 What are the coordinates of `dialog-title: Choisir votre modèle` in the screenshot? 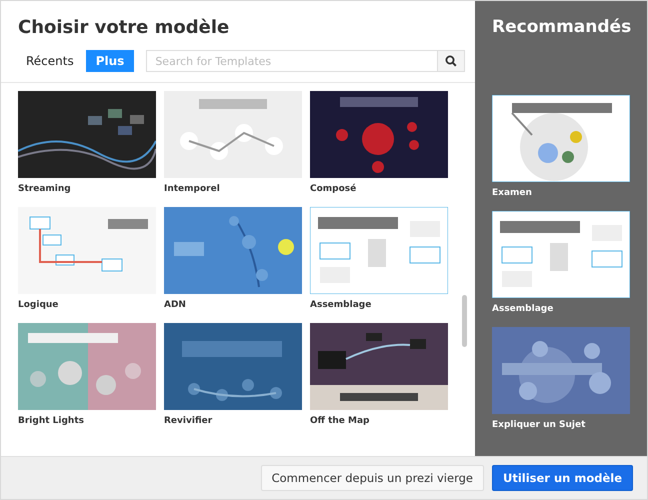 It's located at (124, 27).